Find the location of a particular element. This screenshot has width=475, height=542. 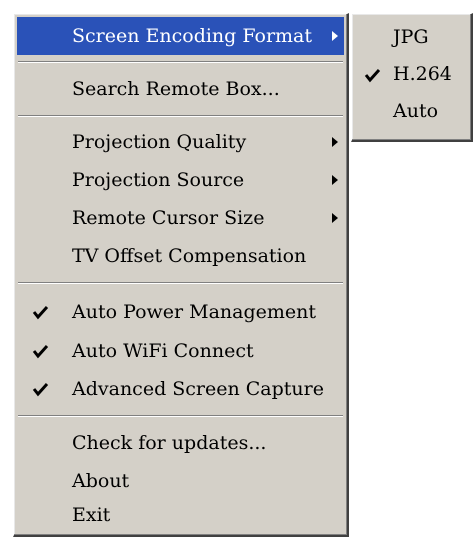

submenu-item-label: H.264 is located at coordinates (422, 74).